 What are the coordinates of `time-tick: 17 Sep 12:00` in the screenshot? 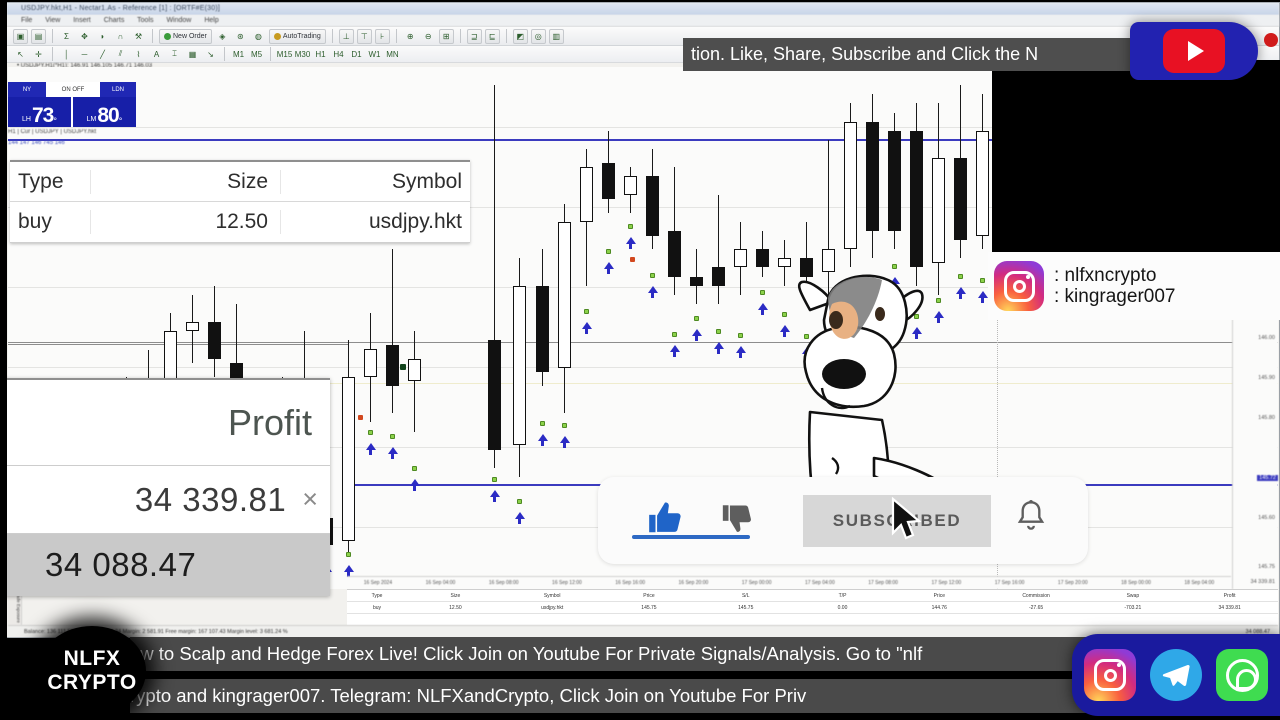 It's located at (946, 583).